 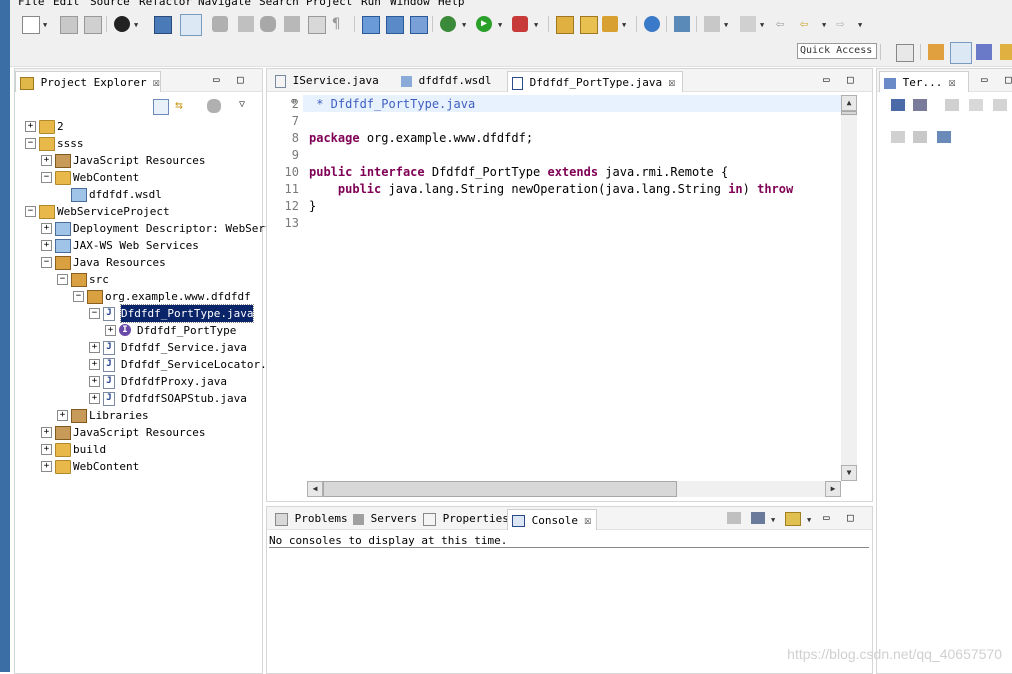 I want to click on new-wizard-icon, so click(x=419, y=25).